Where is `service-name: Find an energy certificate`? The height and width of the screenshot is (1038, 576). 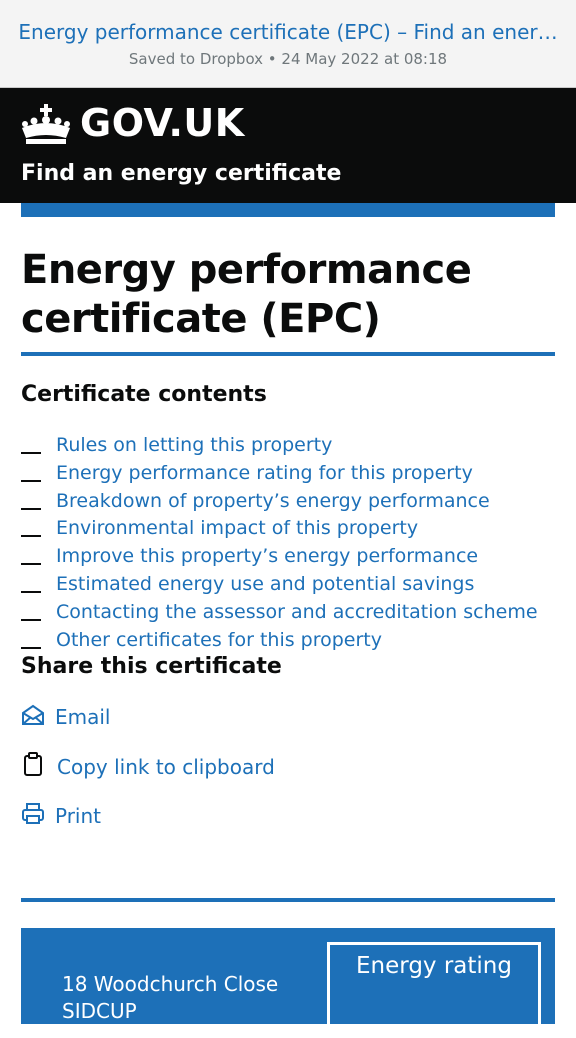
service-name: Find an energy certificate is located at coordinates (181, 173).